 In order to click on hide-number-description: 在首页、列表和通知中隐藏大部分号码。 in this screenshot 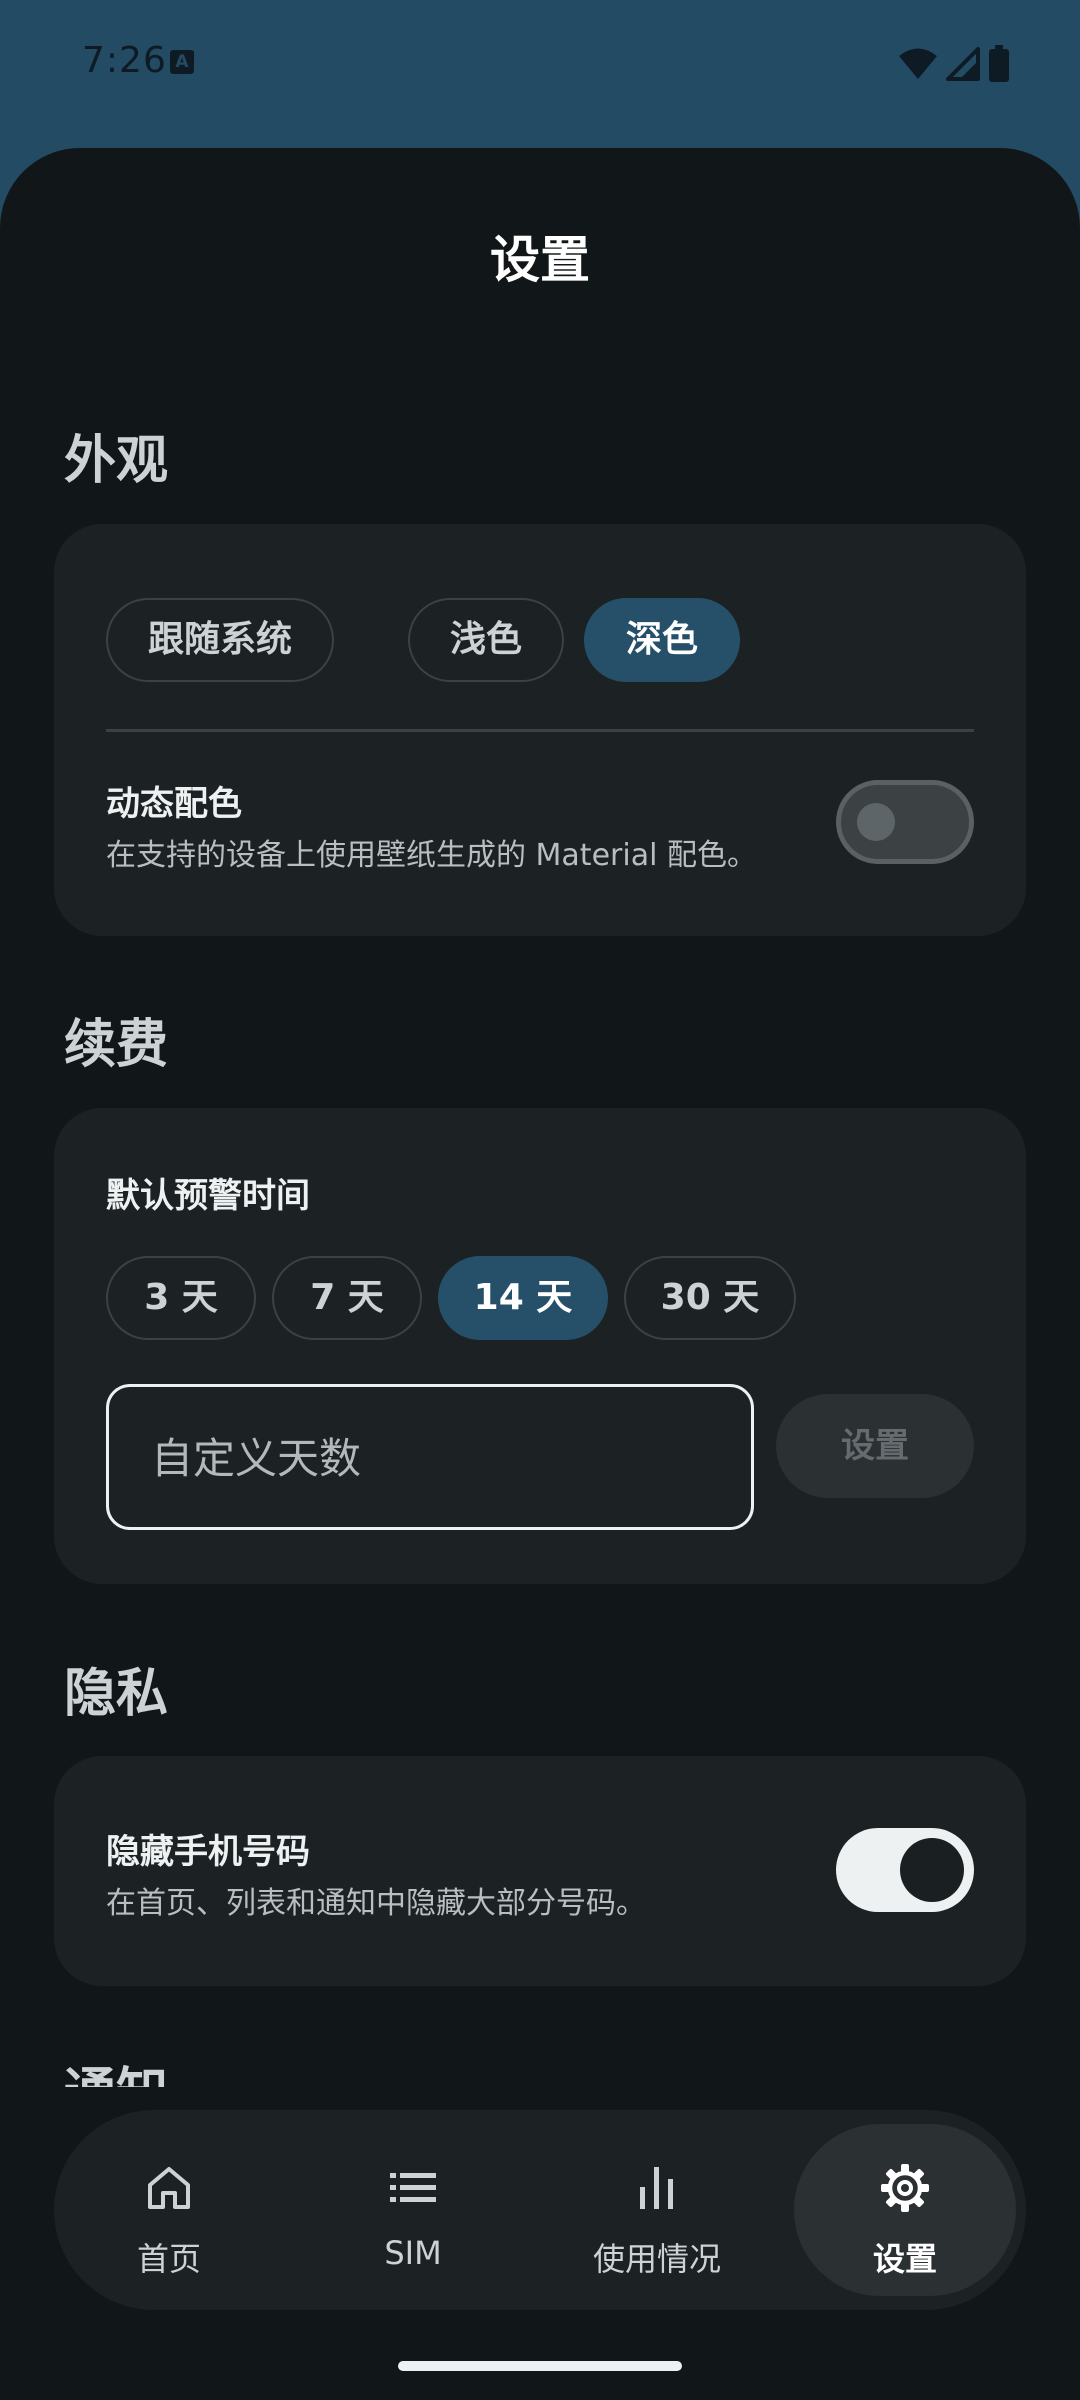, I will do `click(376, 1903)`.